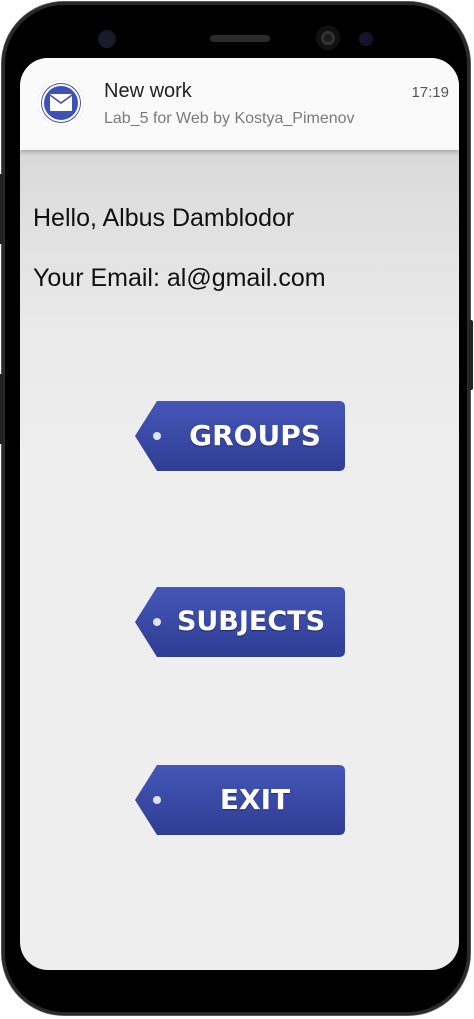 Image resolution: width=474 pixels, height=1019 pixels. I want to click on volume-button, so click(1, 209).